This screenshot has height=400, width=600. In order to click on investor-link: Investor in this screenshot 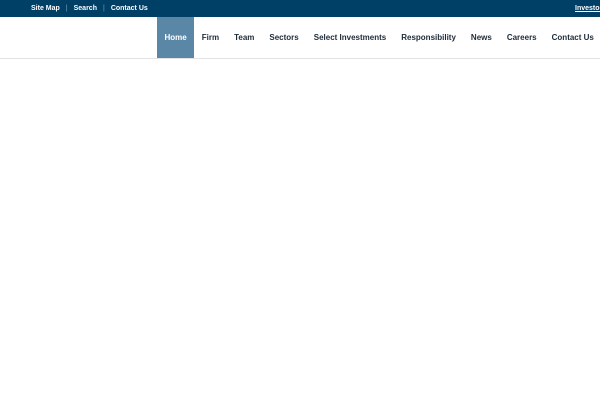, I will do `click(587, 8)`.